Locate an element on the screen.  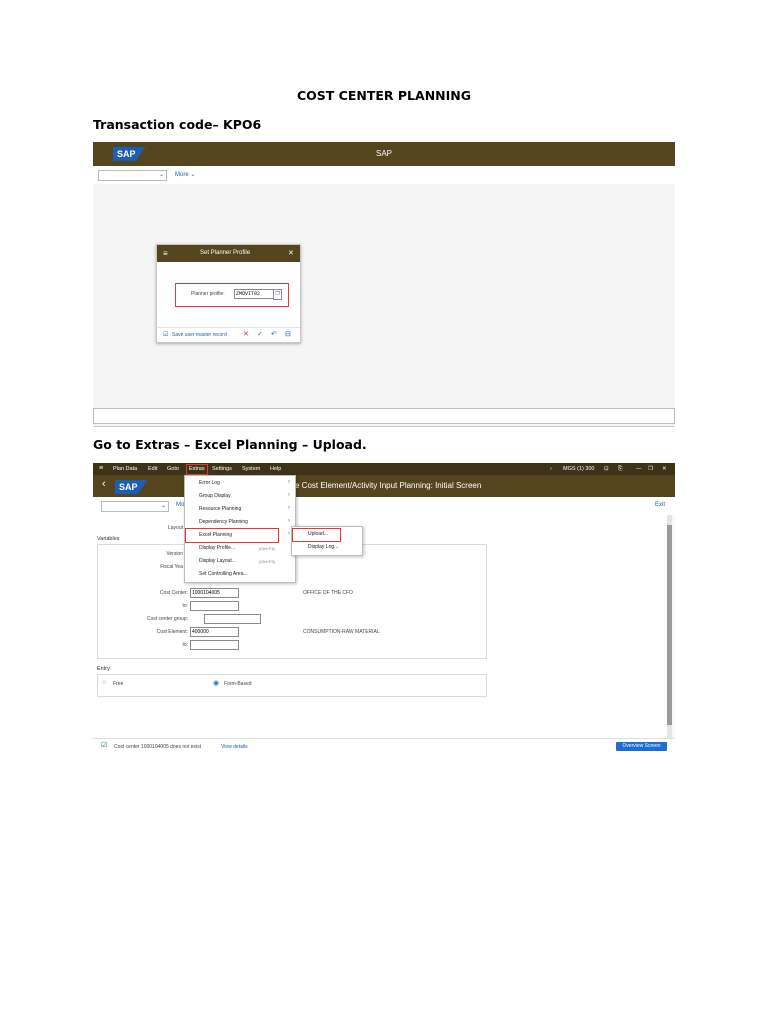
view-details-link: View details is located at coordinates (234, 747).